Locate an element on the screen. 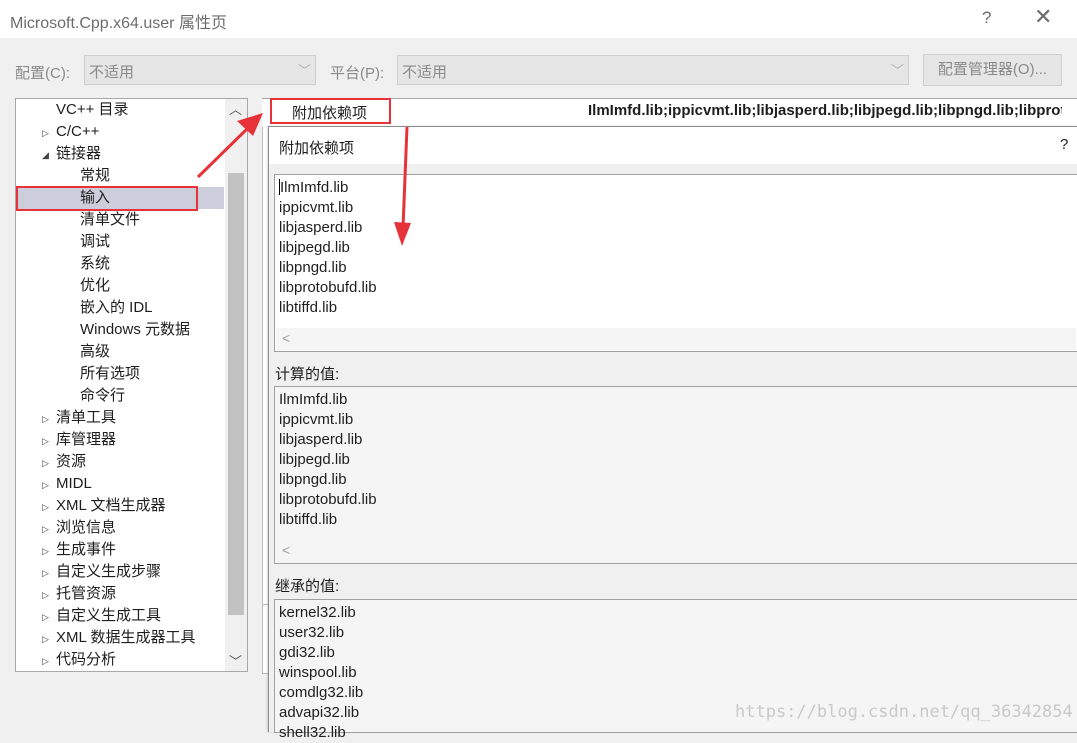 Image resolution: width=1077 pixels, height=743 pixels. edit-line-text: IlmImfd.lib is located at coordinates (314, 187).